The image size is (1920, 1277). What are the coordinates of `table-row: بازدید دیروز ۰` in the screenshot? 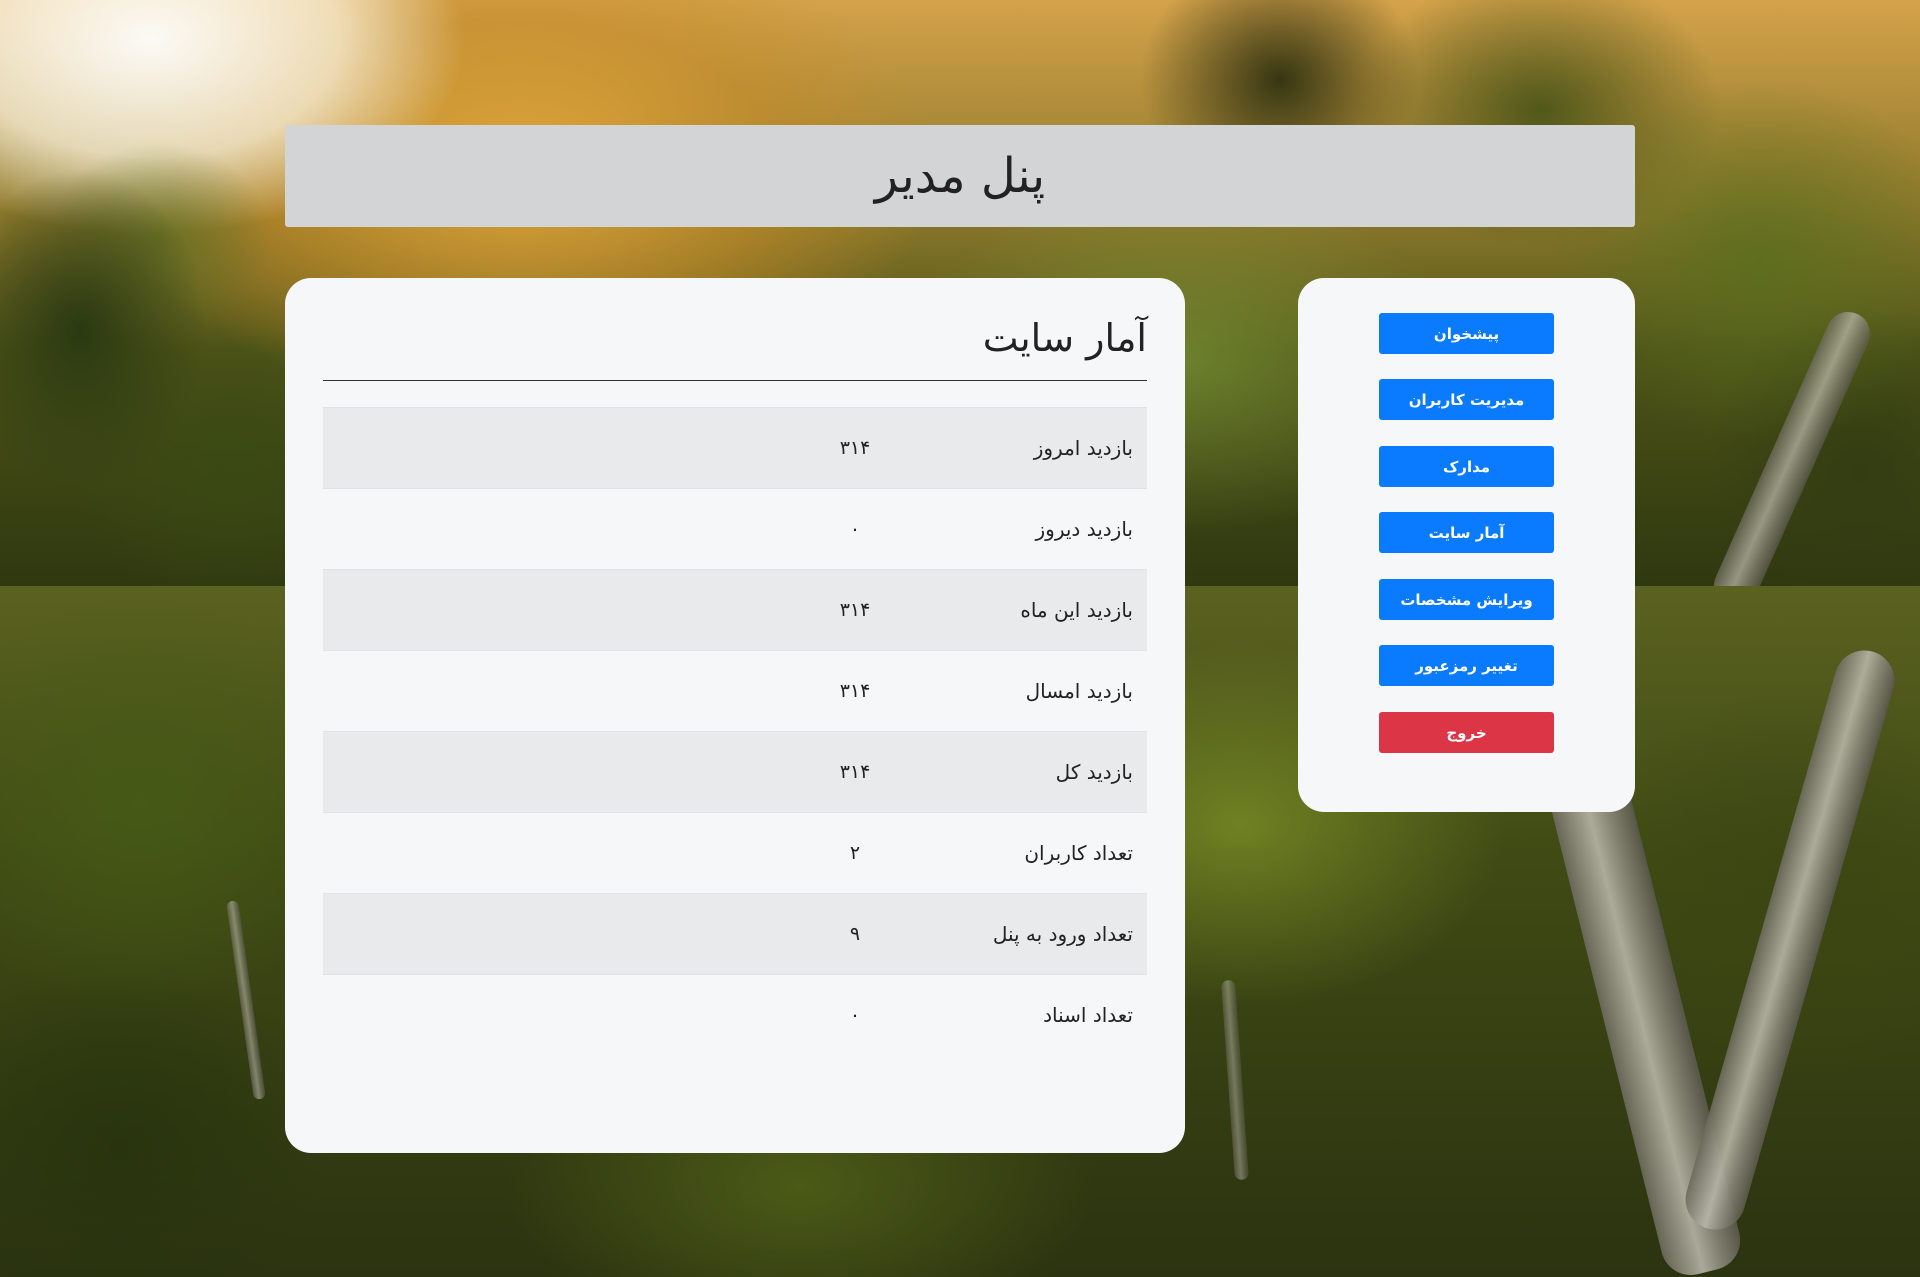 It's located at (735, 528).